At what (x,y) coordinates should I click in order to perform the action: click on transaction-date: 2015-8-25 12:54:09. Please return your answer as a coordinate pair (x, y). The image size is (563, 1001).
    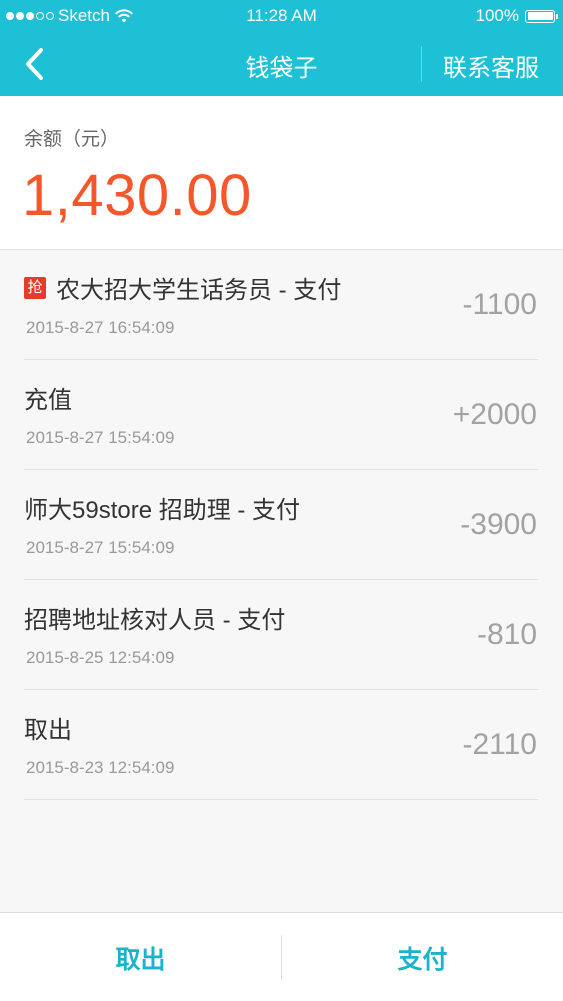
    Looking at the image, I should click on (100, 657).